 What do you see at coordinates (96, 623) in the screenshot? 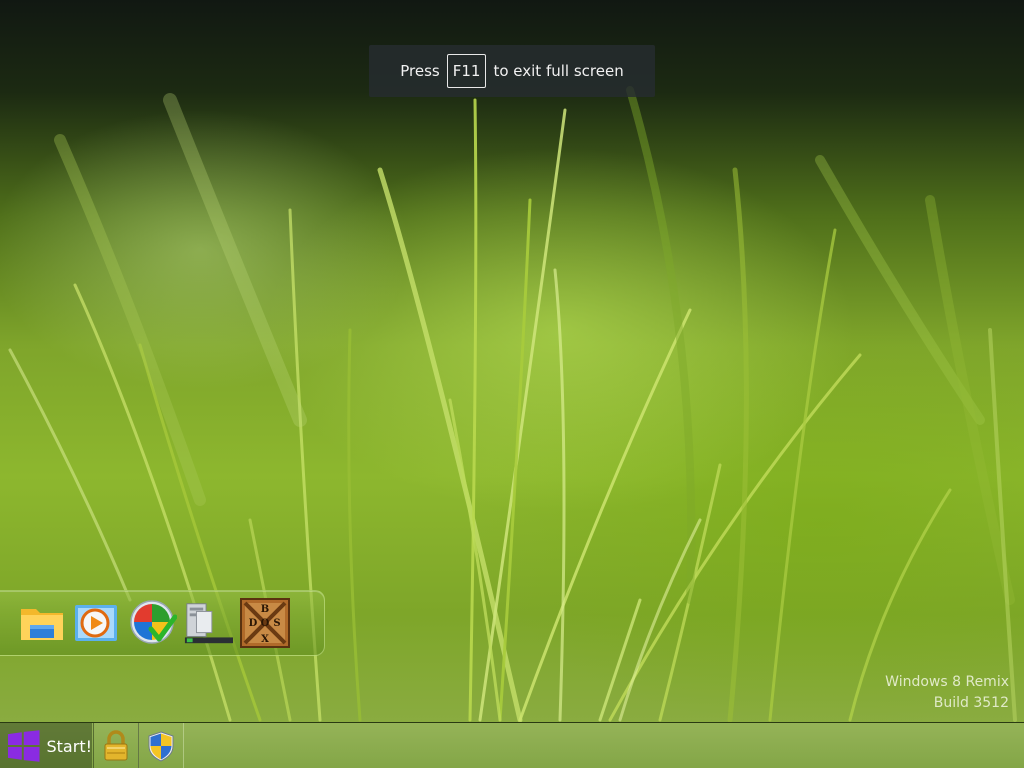
I see `media-player-icon` at bounding box center [96, 623].